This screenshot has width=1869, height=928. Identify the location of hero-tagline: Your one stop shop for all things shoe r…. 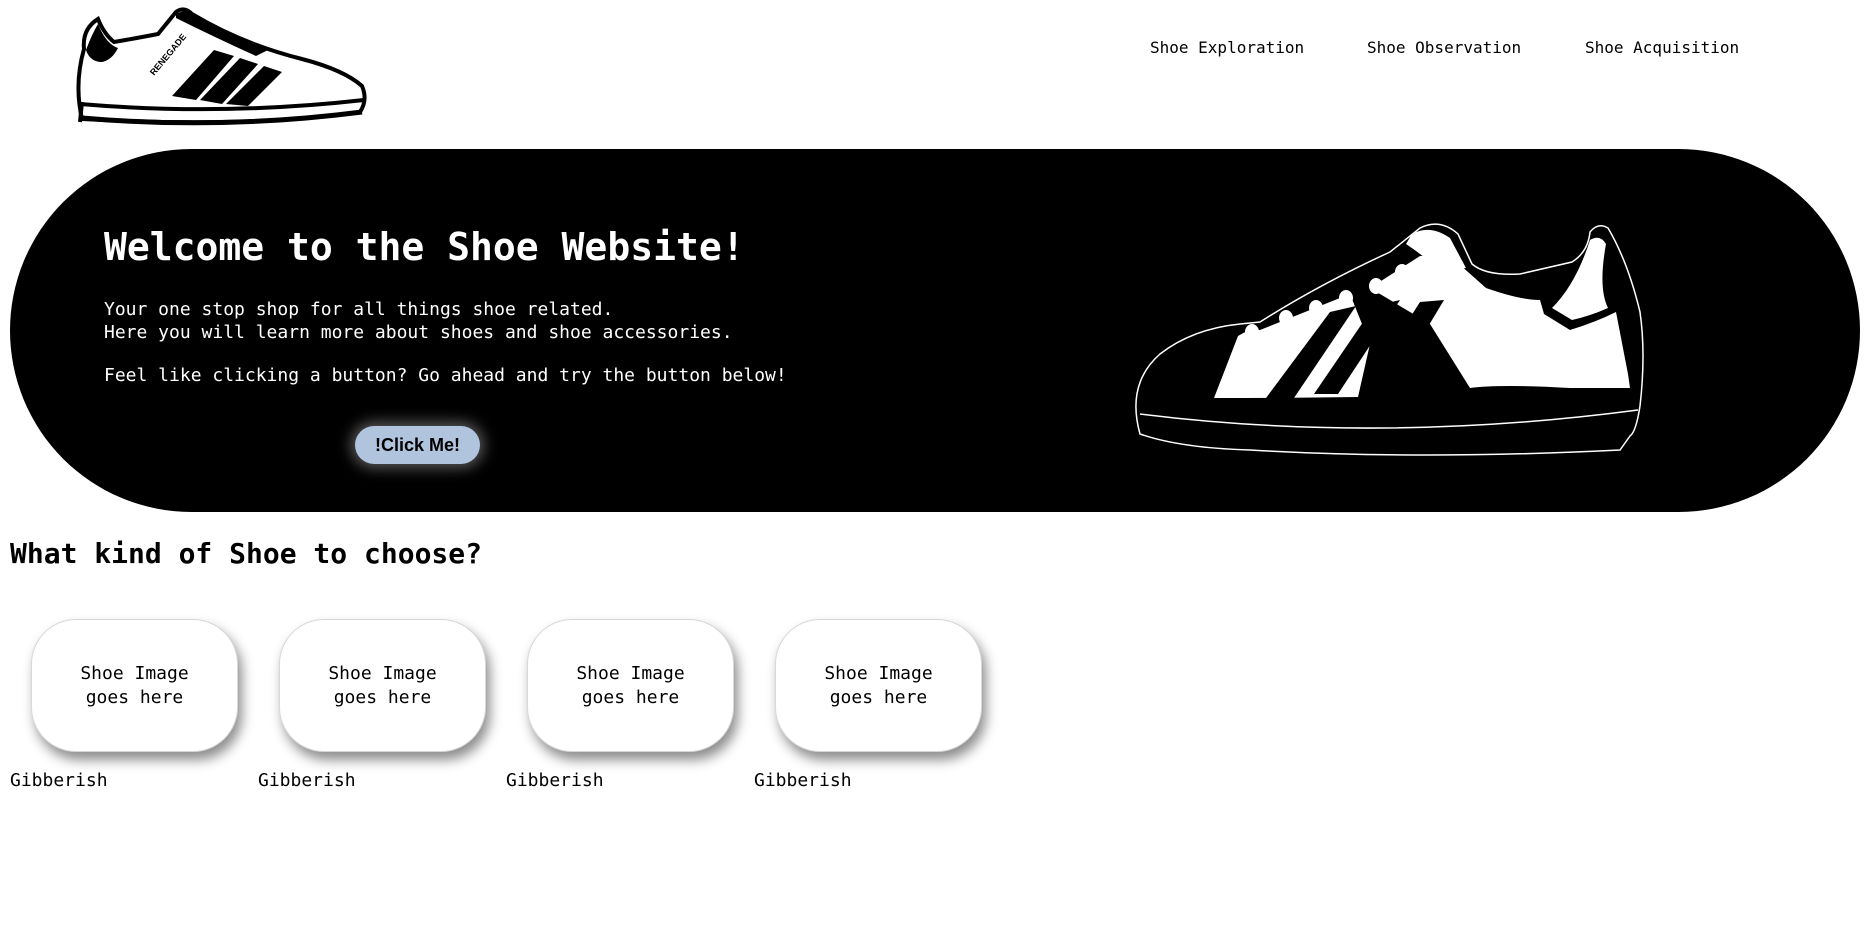
(359, 309).